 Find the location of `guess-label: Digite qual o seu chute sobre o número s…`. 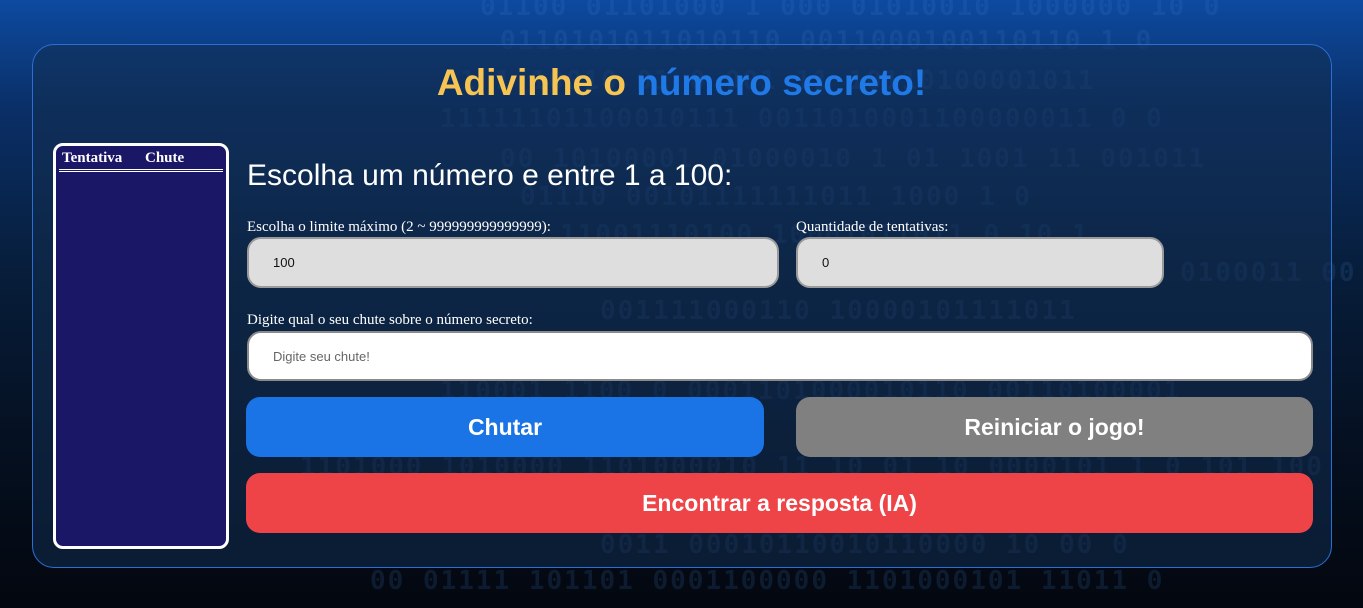

guess-label: Digite qual o seu chute sobre o número s… is located at coordinates (390, 320).